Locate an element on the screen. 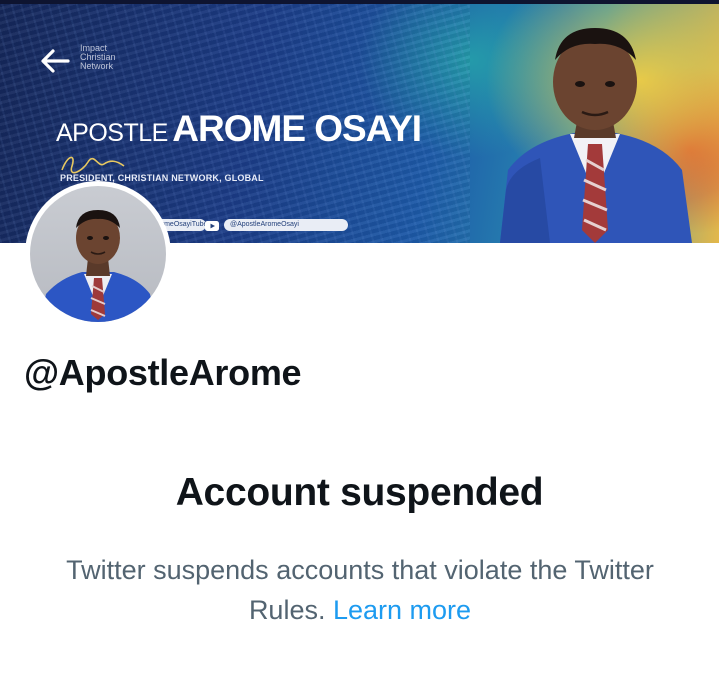 This screenshot has height=679, width=719. avatar is located at coordinates (98, 254).